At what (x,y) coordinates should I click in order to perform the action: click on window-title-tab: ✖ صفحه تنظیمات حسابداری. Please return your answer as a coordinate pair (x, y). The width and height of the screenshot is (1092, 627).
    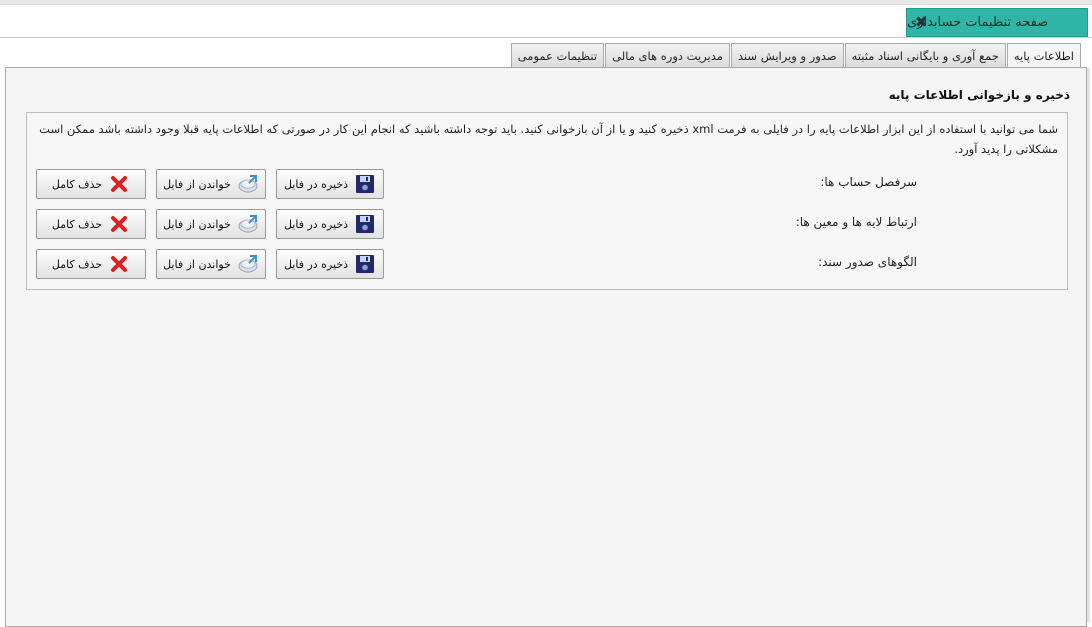
    Looking at the image, I should click on (997, 22).